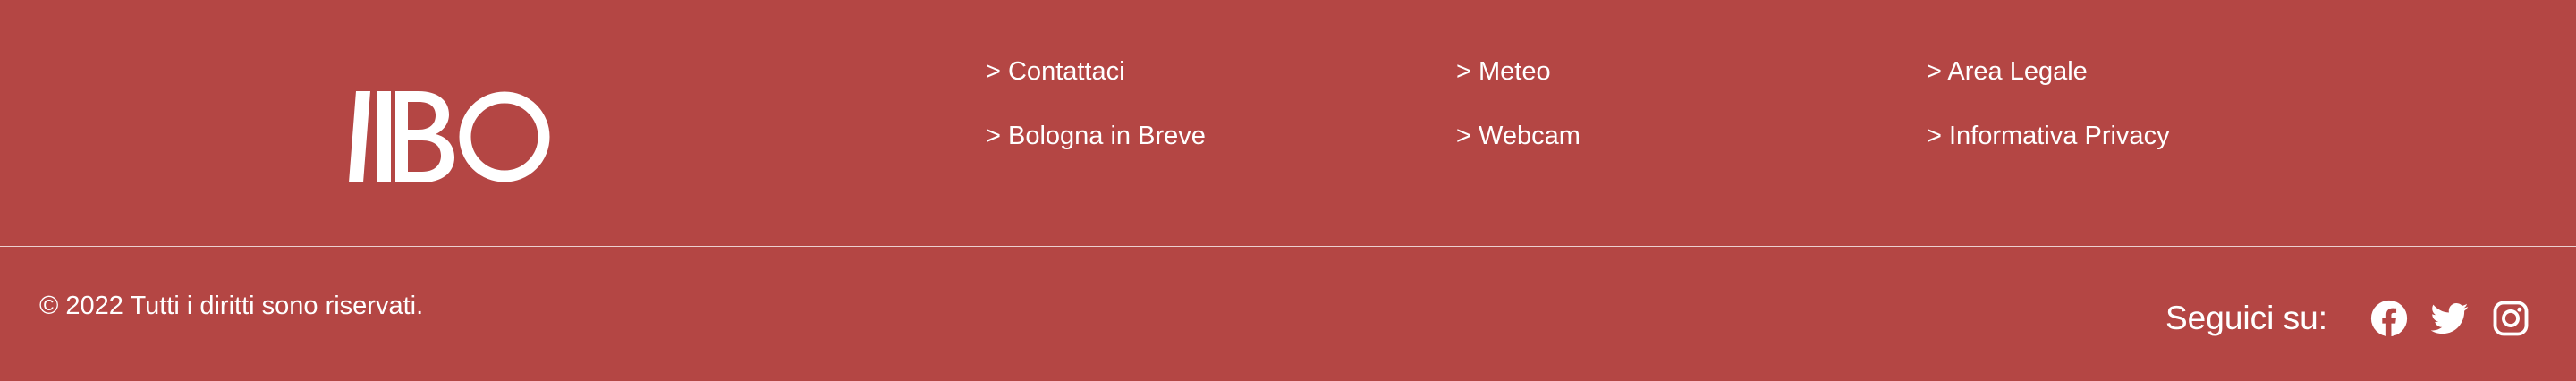 Image resolution: width=2576 pixels, height=381 pixels. Describe the element at coordinates (2048, 71) in the screenshot. I see `link-area-legale: > Area Legale` at that location.